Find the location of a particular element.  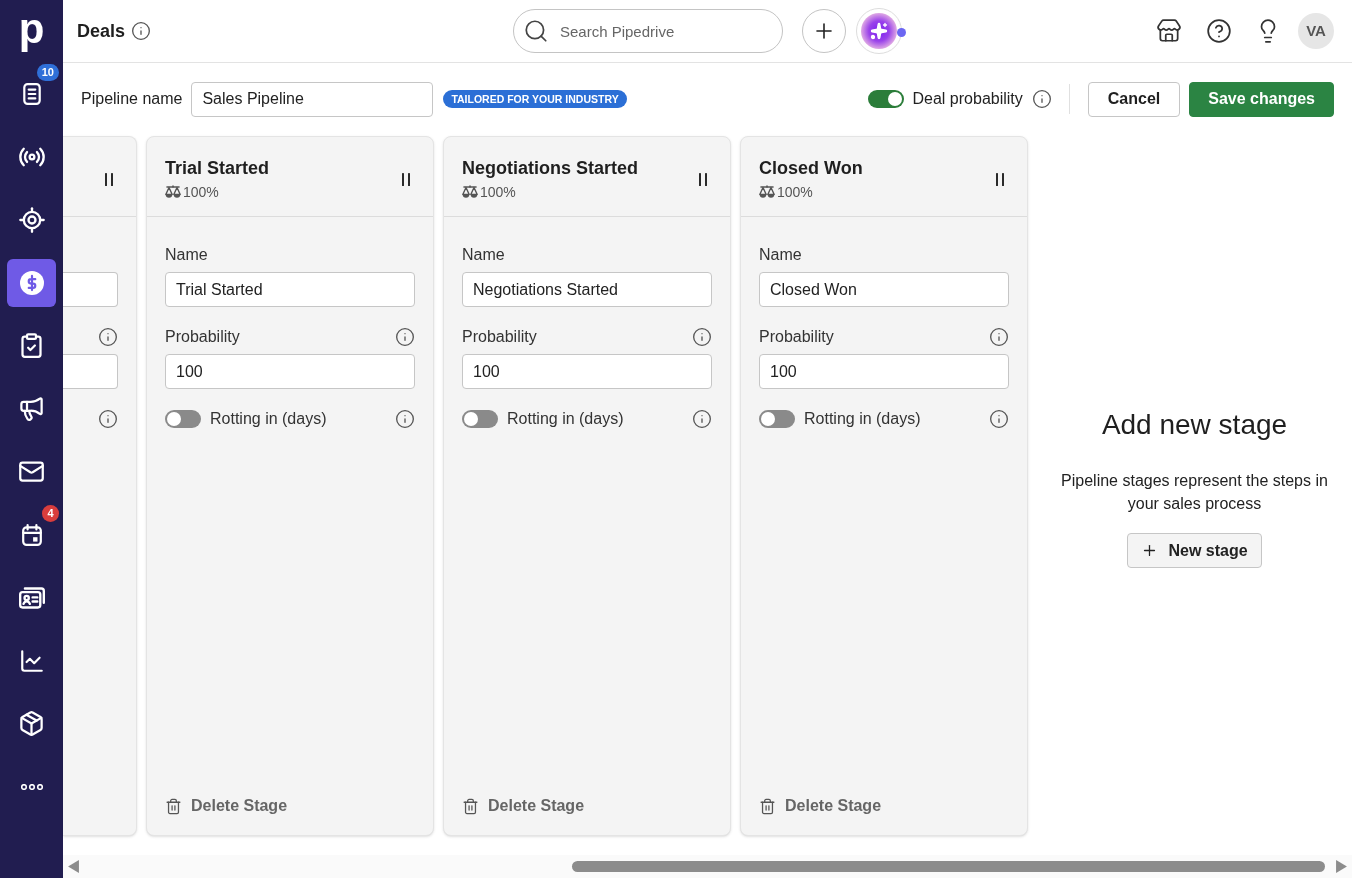

save-button: Save changes is located at coordinates (1261, 99).